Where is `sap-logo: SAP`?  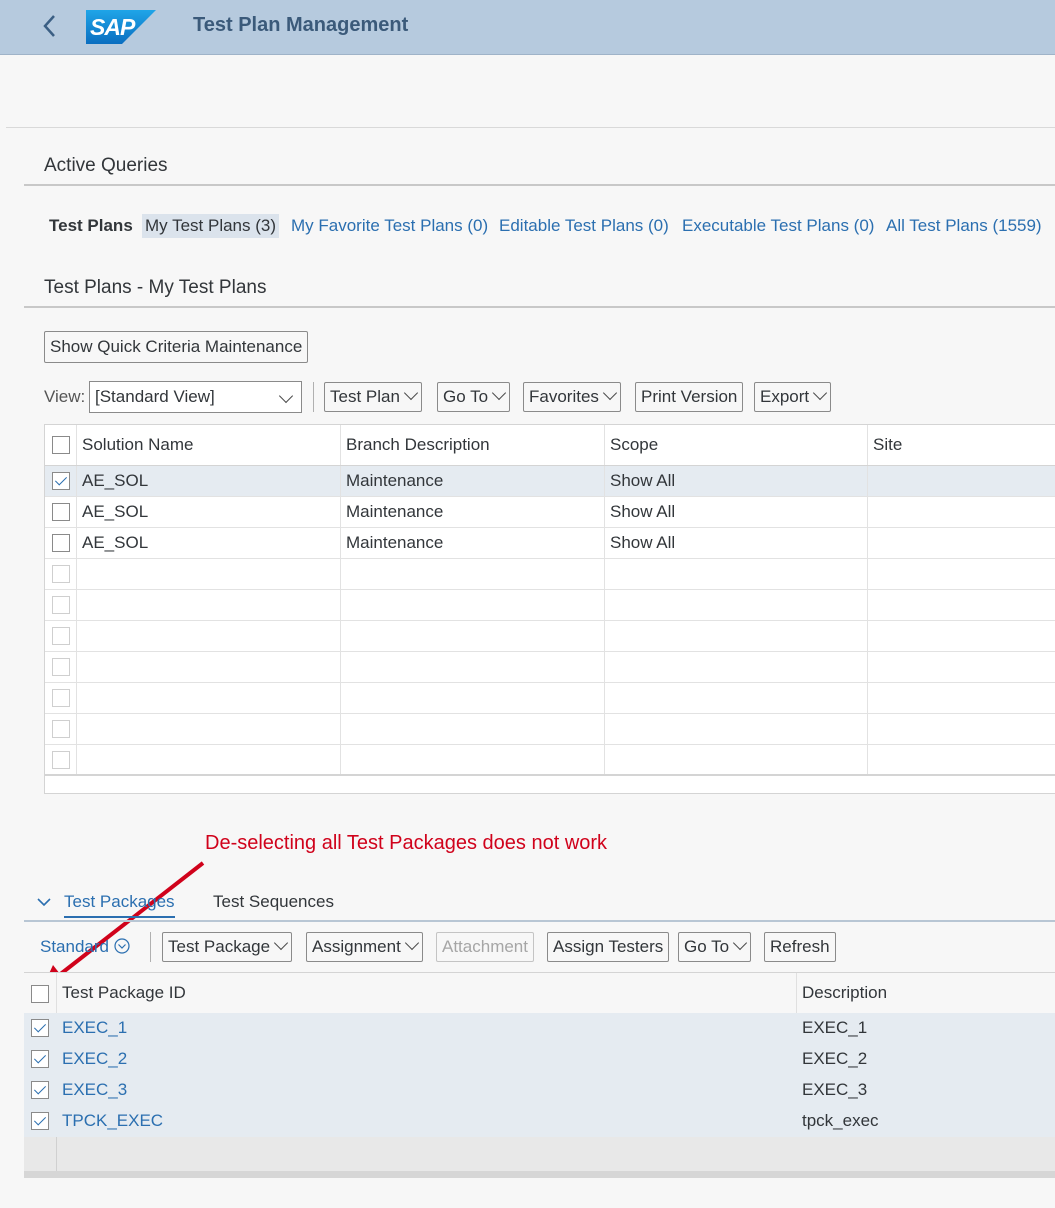
sap-logo: SAP is located at coordinates (121, 27).